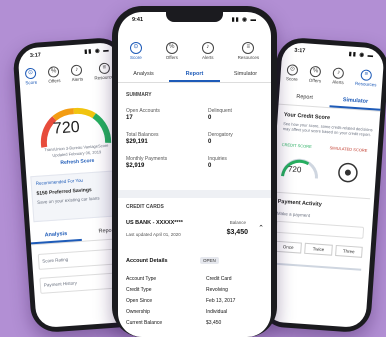 This screenshot has height=337, width=386. What do you see at coordinates (153, 234) in the screenshot?
I see `card-updated: Last updated April 01, 2020` at bounding box center [153, 234].